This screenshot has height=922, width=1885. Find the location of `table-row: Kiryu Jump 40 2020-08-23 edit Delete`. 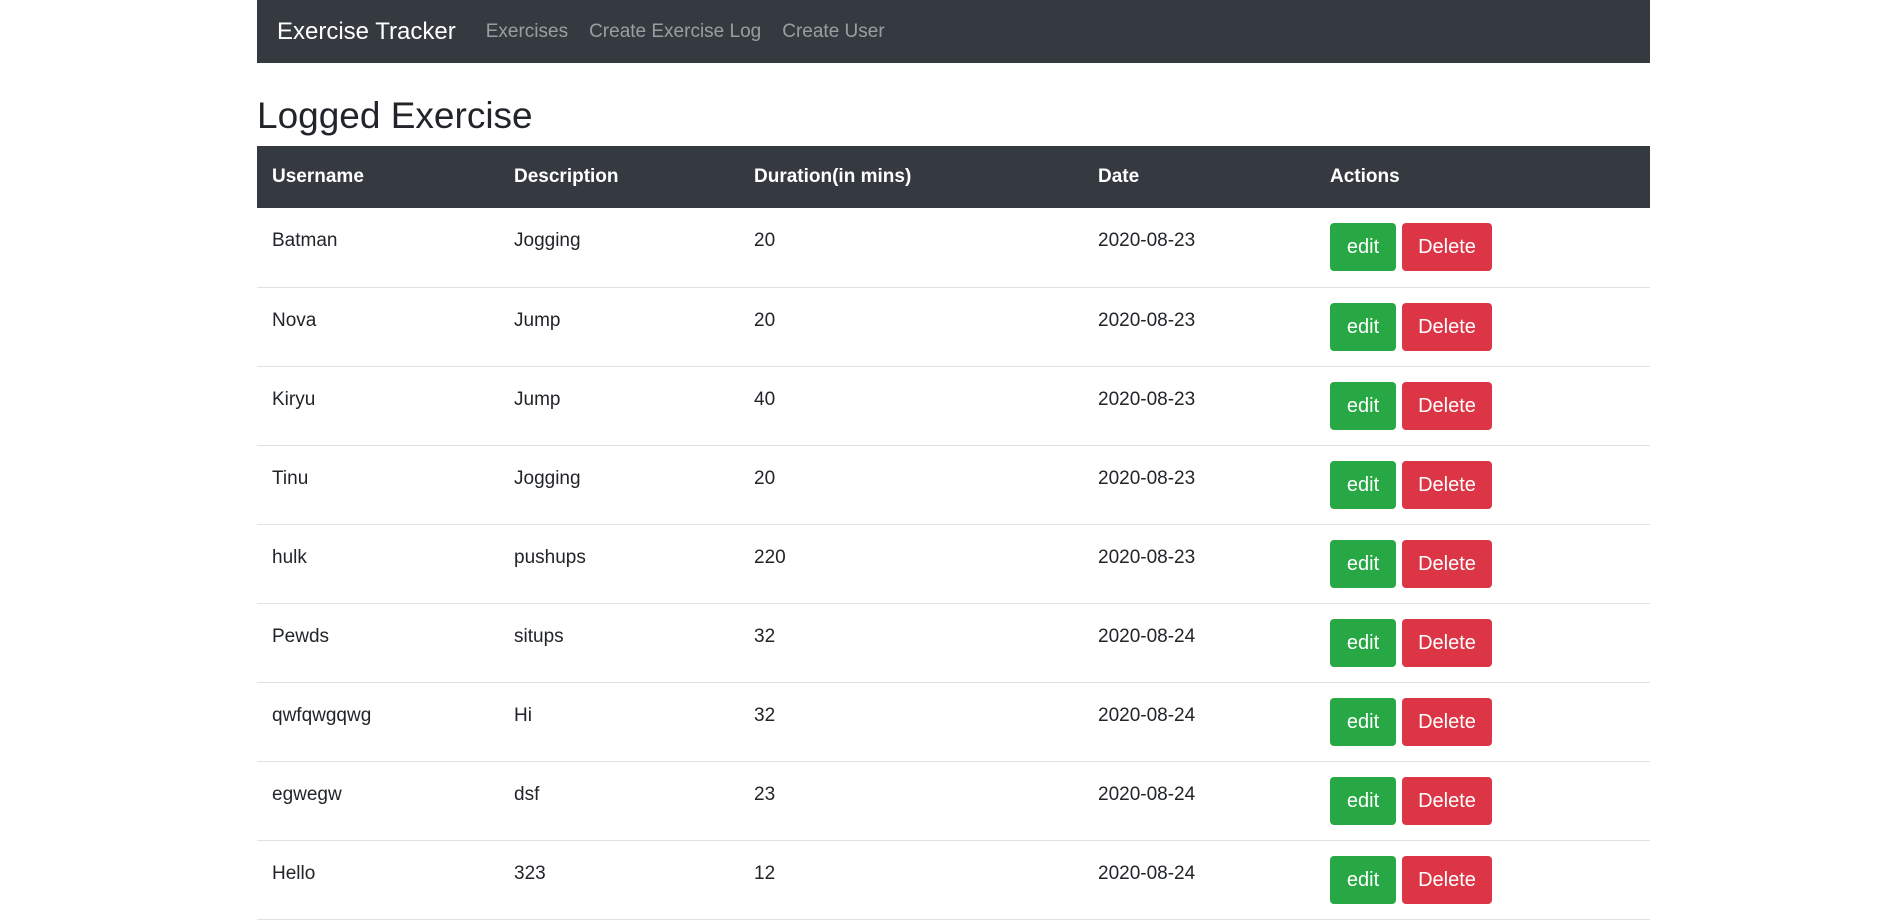

table-row: Kiryu Jump 40 2020-08-23 edit Delete is located at coordinates (953, 405).